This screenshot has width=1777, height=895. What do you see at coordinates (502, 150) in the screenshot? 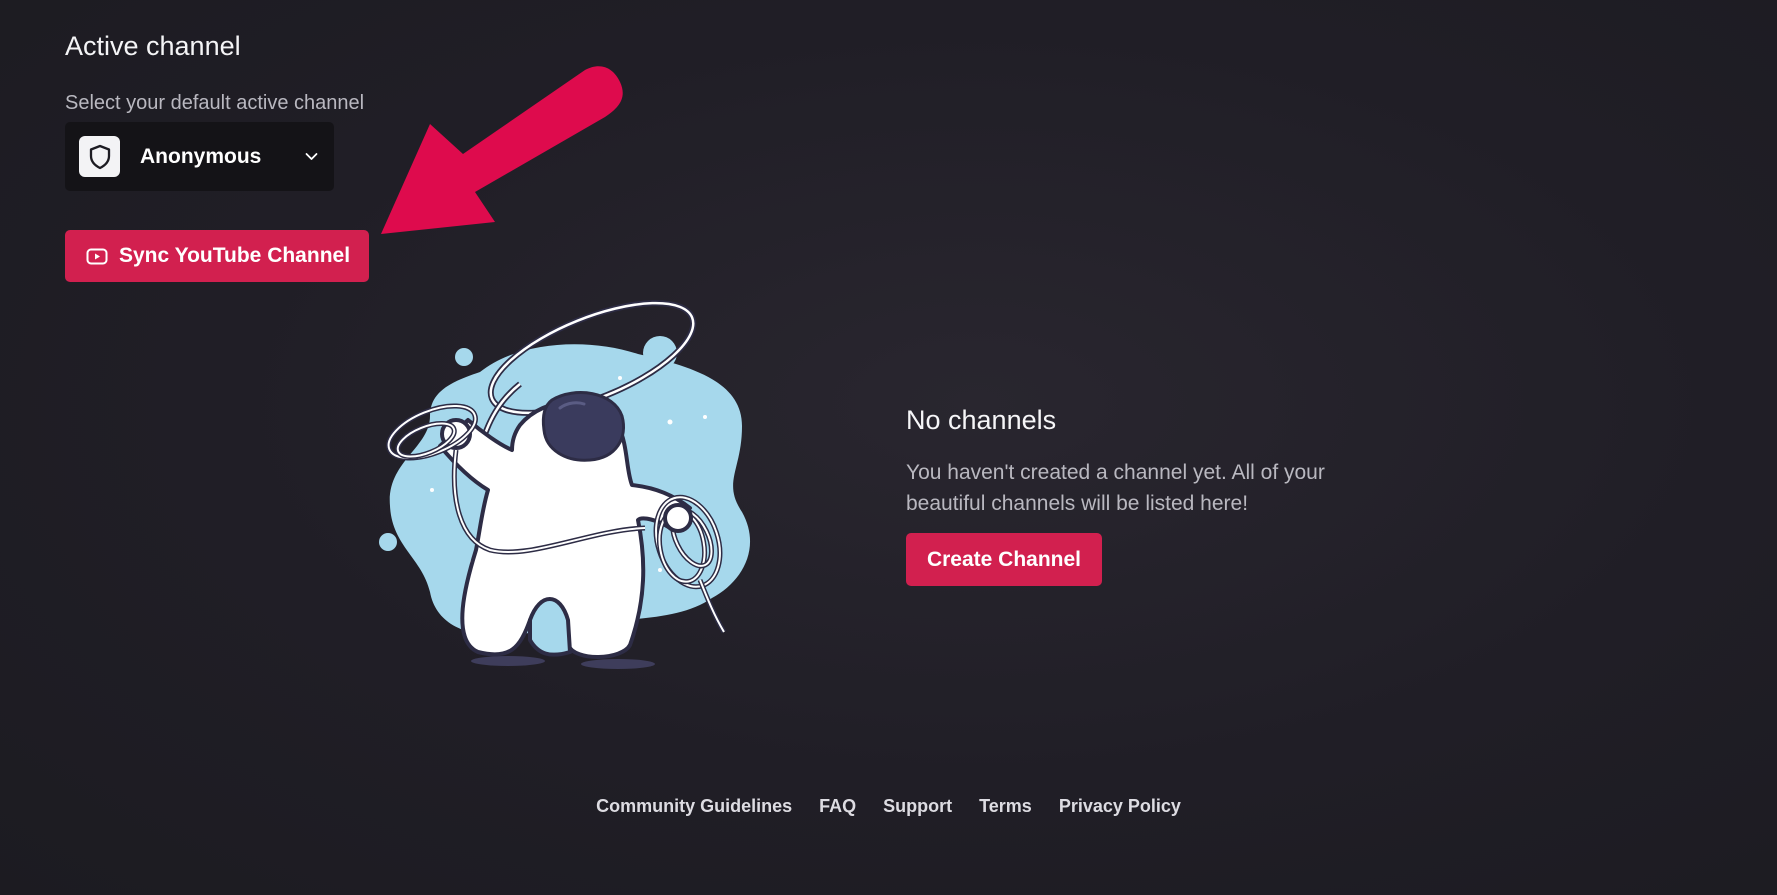
I see `annotation-arrow` at bounding box center [502, 150].